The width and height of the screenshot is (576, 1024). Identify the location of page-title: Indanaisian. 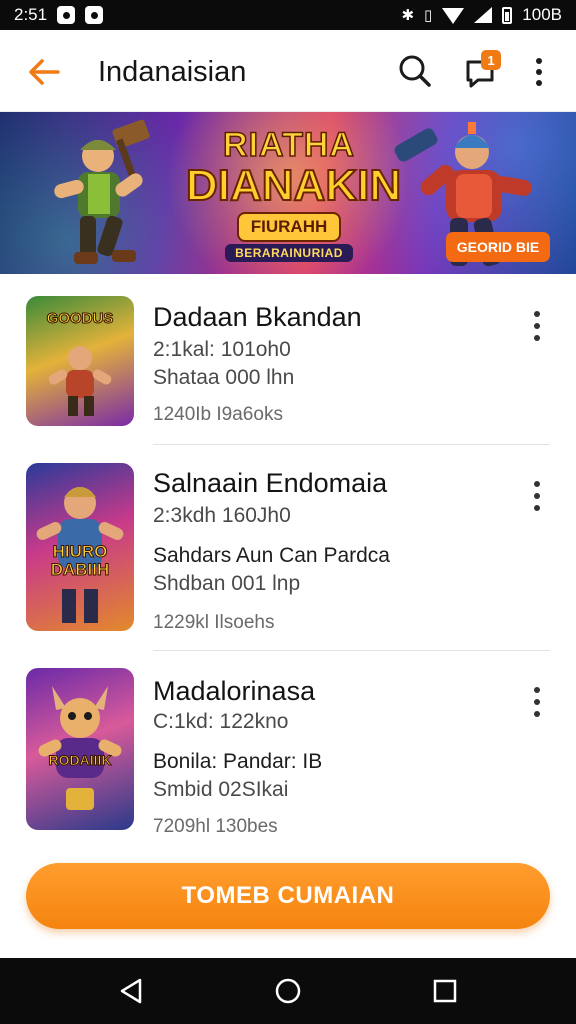
(172, 72).